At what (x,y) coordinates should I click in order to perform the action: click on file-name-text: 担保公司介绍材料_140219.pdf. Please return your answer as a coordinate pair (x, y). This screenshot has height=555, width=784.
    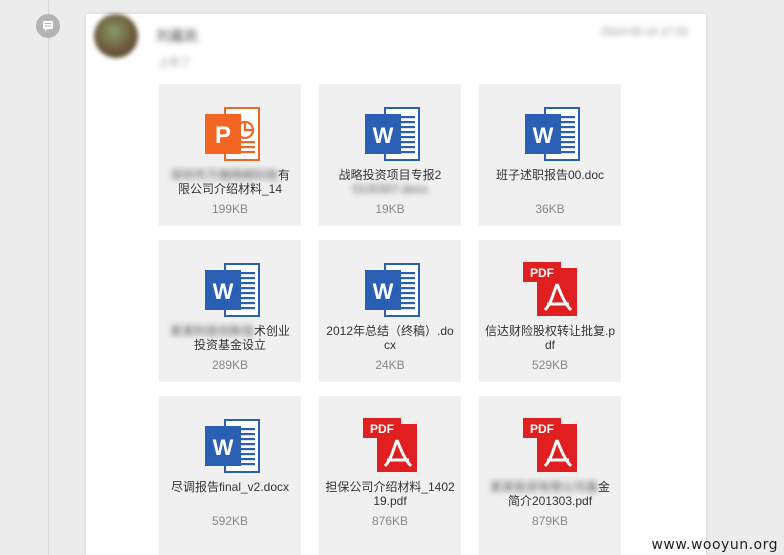
    Looking at the image, I should click on (390, 494).